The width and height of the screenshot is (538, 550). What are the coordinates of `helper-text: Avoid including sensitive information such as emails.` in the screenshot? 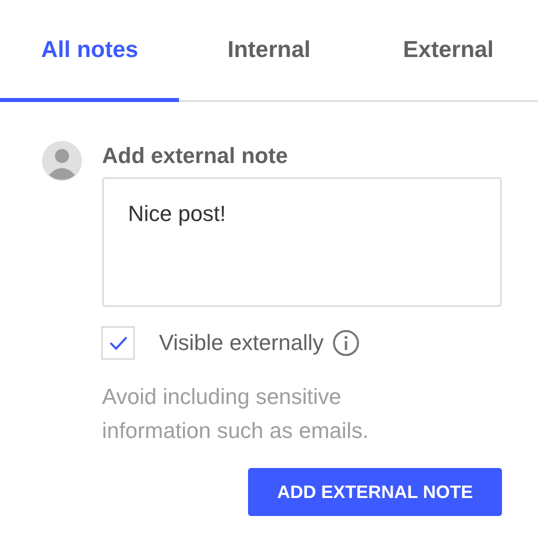 It's located at (236, 414).